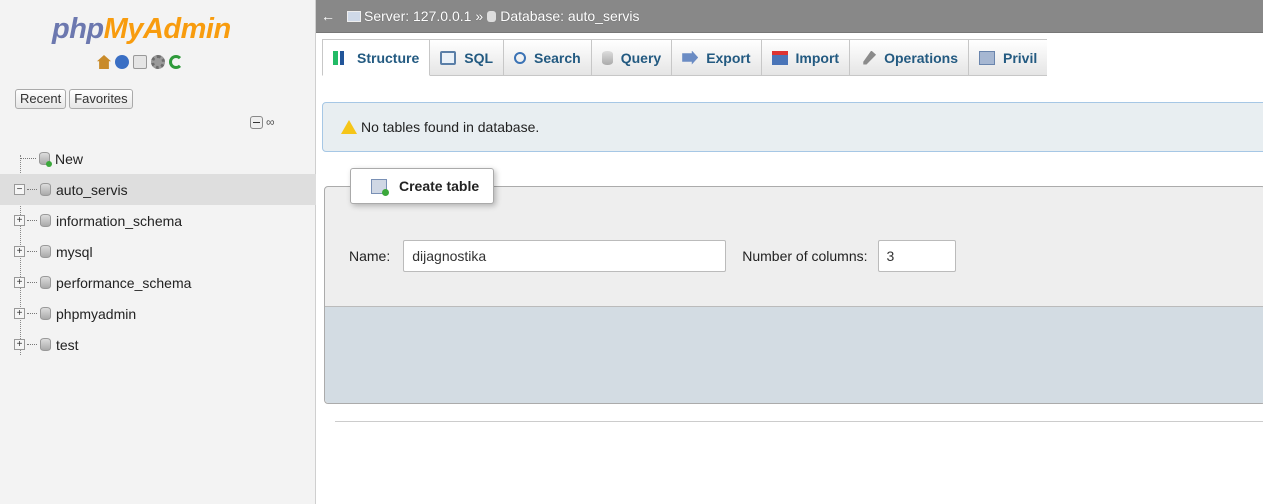 This screenshot has width=1263, height=504. What do you see at coordinates (158, 344) in the screenshot?
I see `tree-item-test: + test` at bounding box center [158, 344].